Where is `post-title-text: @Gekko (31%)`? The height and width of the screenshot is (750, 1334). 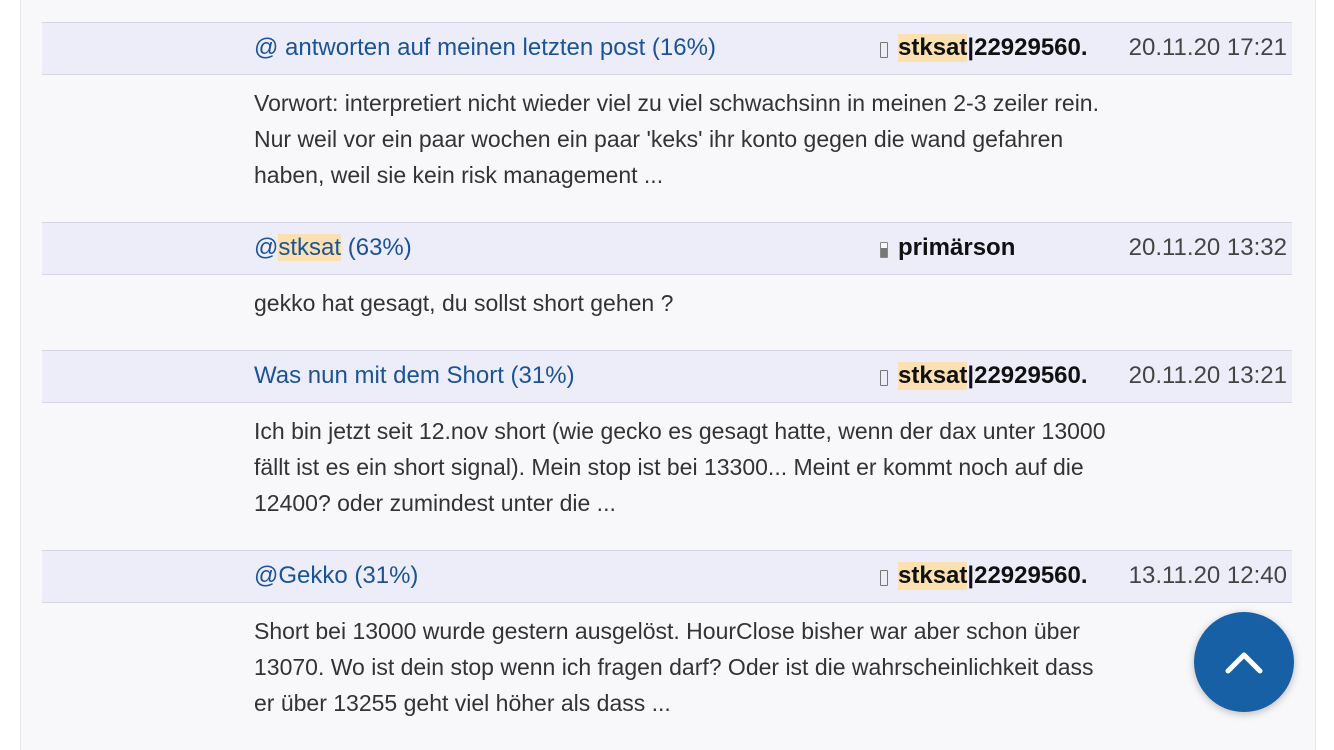 post-title-text: @Gekko (31%) is located at coordinates (336, 575).